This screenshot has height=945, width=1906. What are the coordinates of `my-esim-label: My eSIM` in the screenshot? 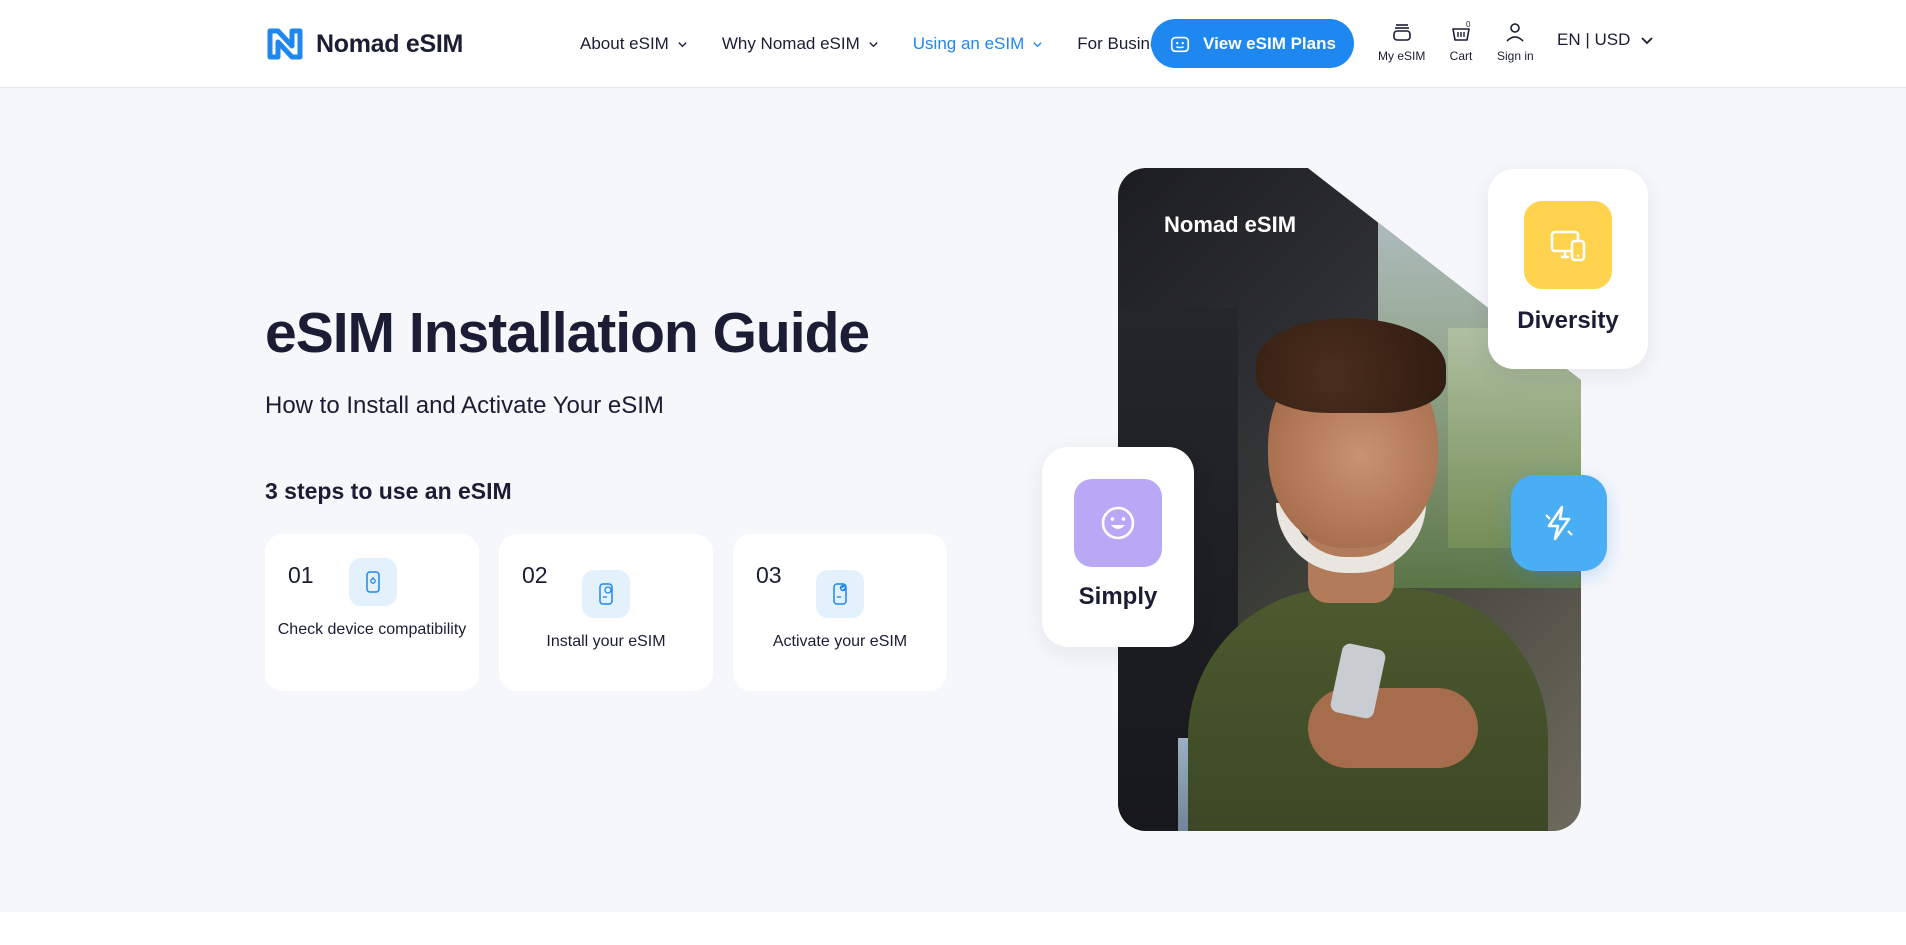 It's located at (1402, 56).